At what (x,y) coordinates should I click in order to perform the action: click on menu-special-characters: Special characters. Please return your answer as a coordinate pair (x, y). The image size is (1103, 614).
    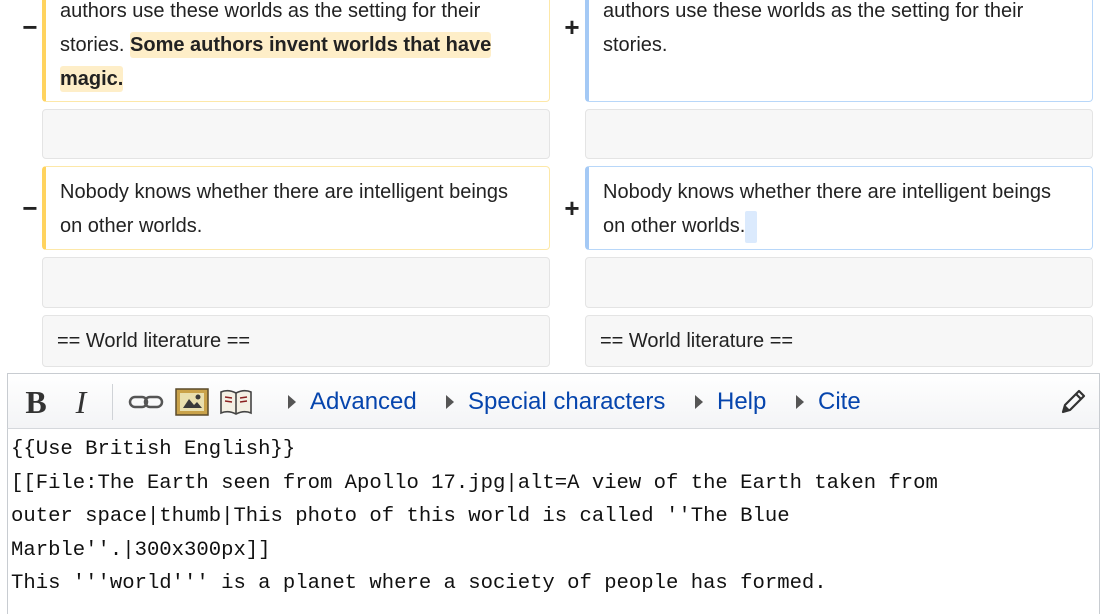
    Looking at the image, I should click on (555, 402).